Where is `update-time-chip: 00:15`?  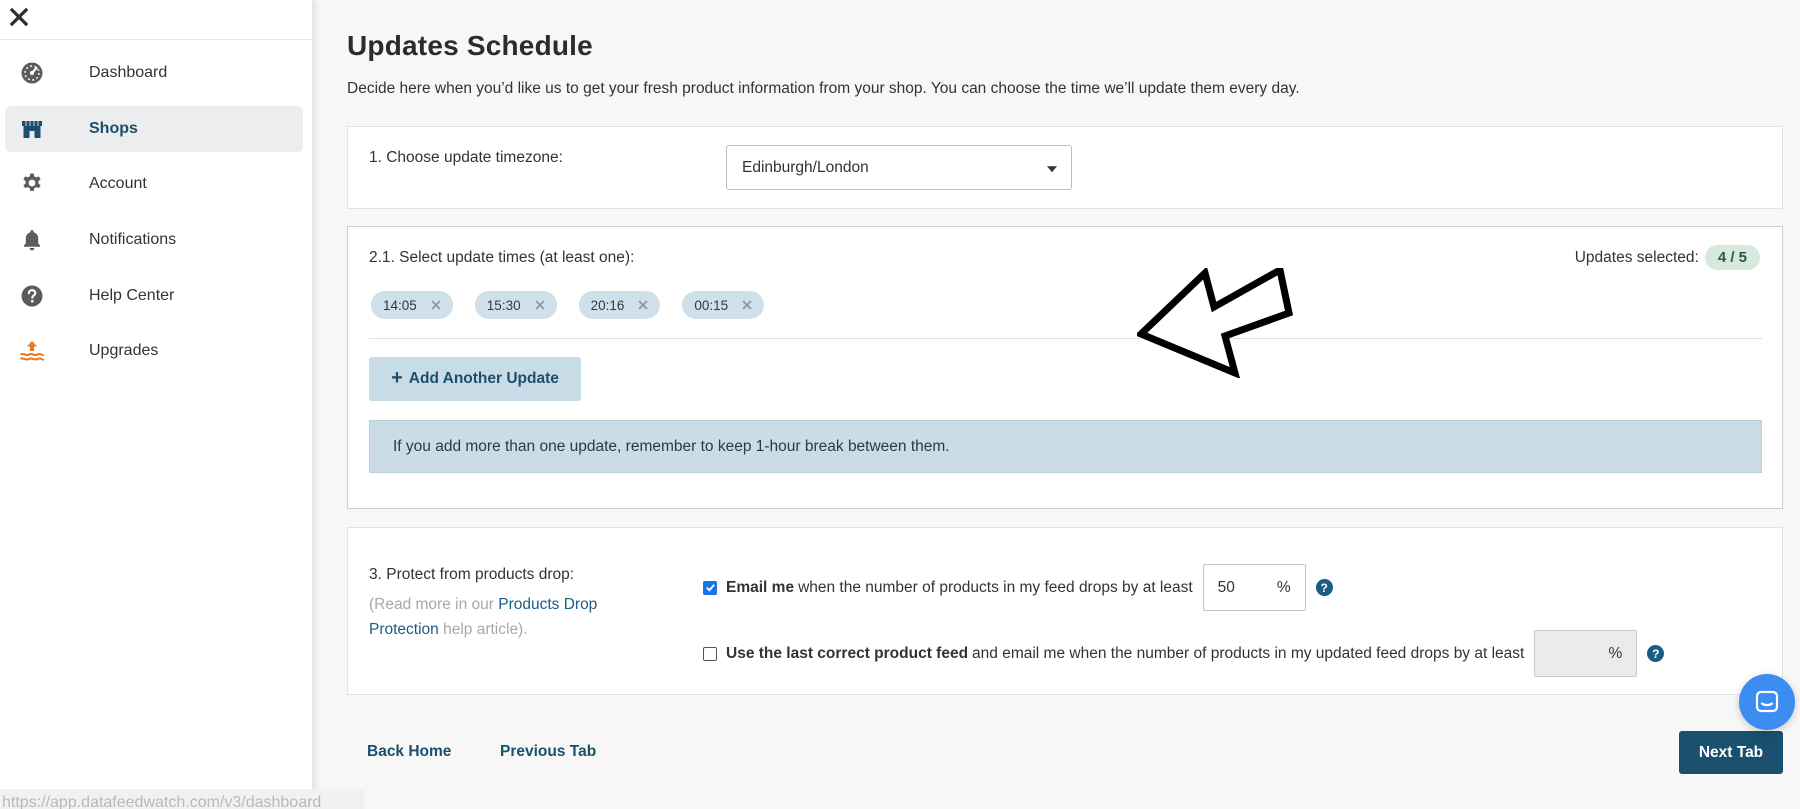 update-time-chip: 00:15 is located at coordinates (723, 305).